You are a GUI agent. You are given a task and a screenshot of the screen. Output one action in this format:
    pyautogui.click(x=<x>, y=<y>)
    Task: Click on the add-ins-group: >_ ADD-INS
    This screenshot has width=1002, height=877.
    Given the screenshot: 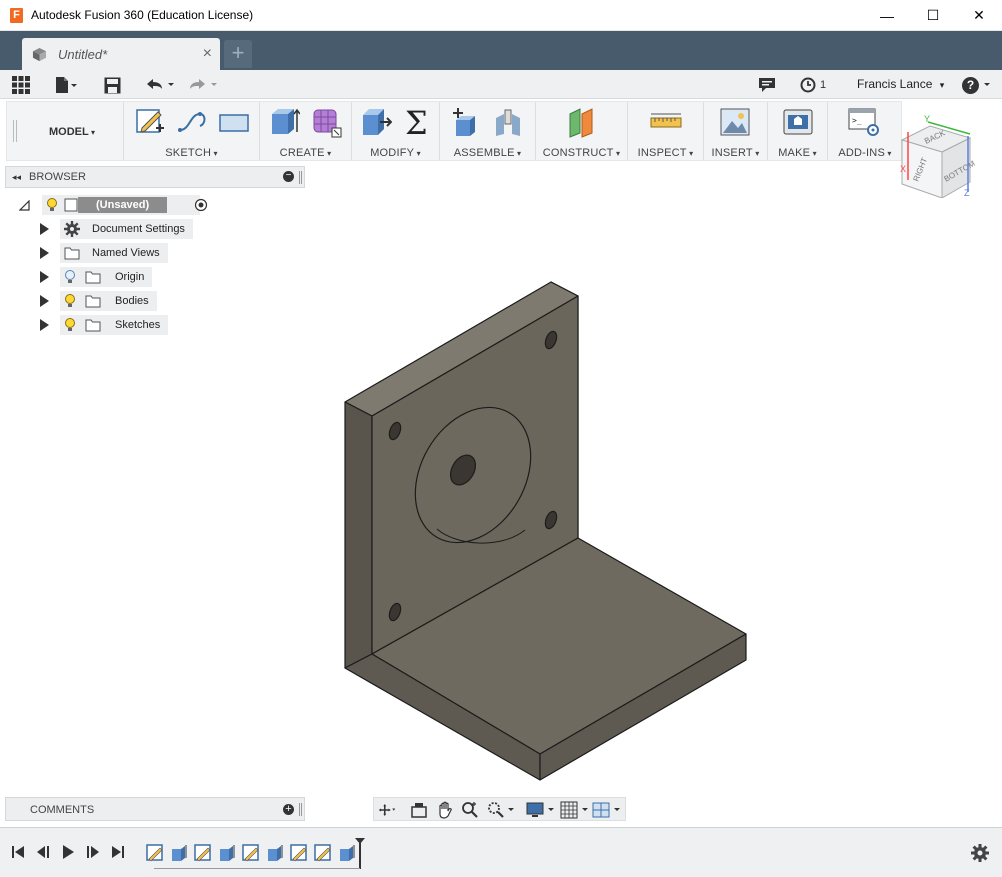 What is the action you would take?
    pyautogui.click(x=865, y=131)
    